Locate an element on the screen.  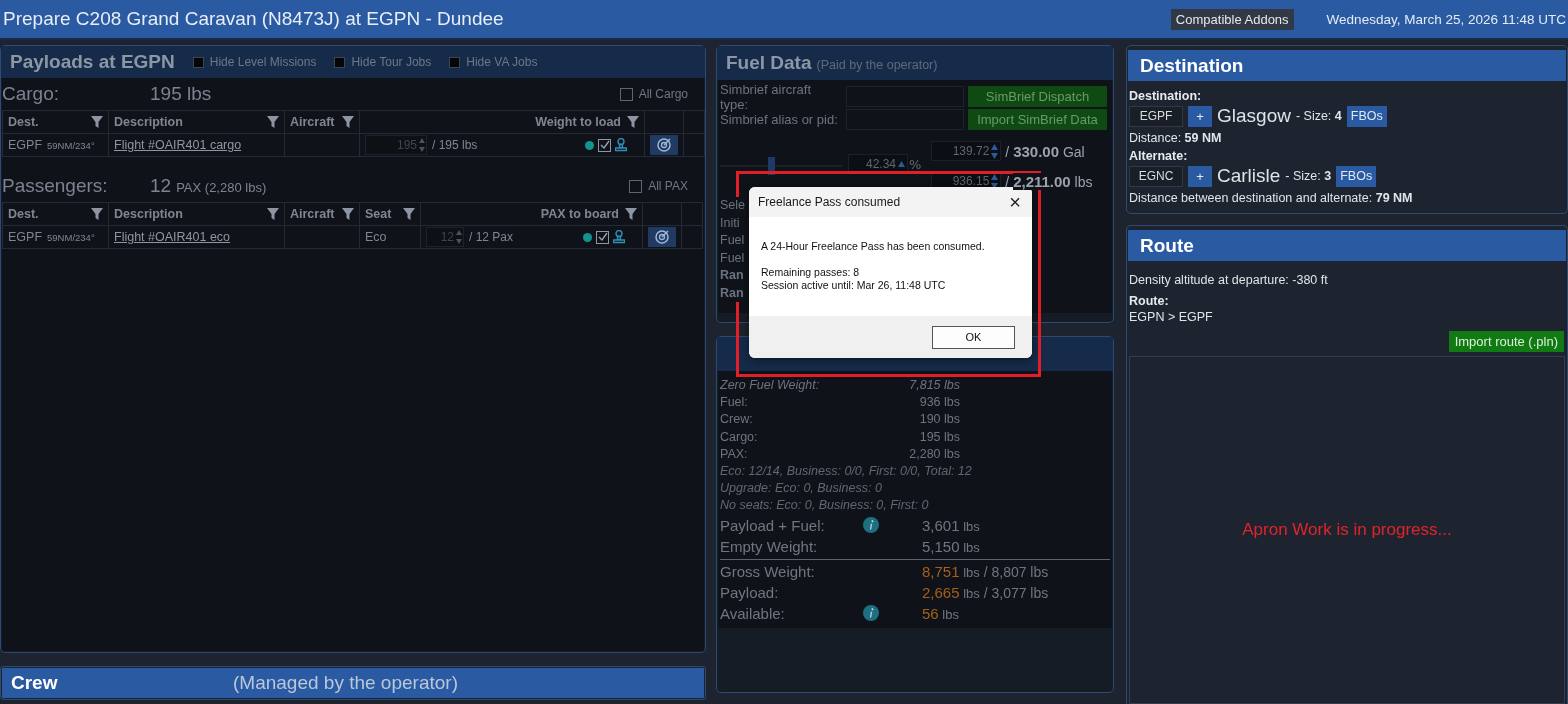
weight-value: 3,601 lbs is located at coordinates (951, 525).